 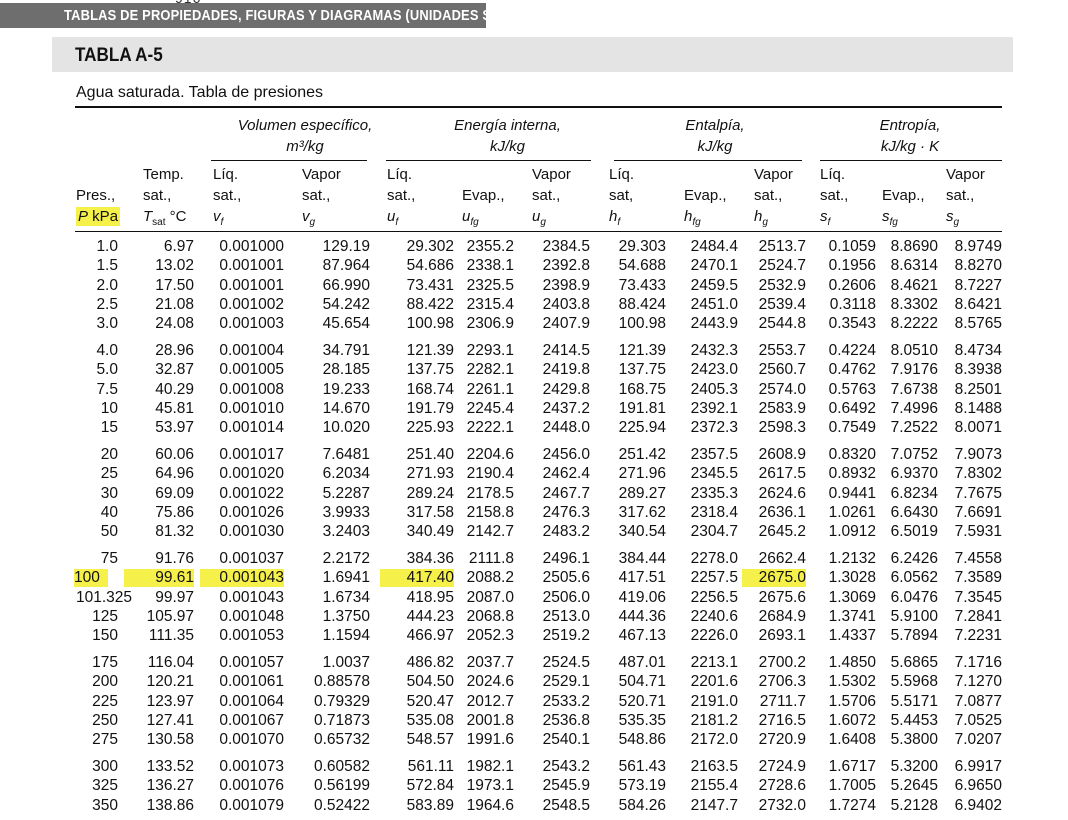 What do you see at coordinates (978, 493) in the screenshot?
I see `table-cell: 7.7675` at bounding box center [978, 493].